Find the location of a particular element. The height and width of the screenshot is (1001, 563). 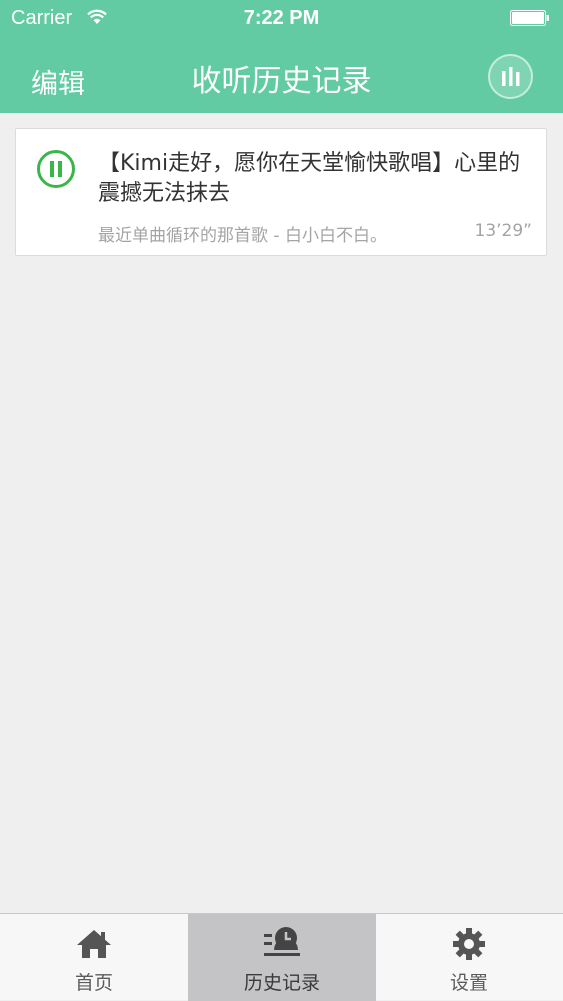

tab-bar: 首页 历史记录 设置 is located at coordinates (281, 957).